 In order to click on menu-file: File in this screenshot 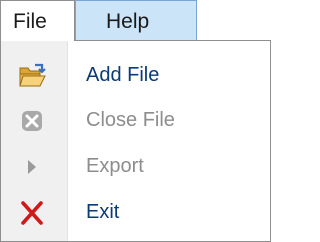, I will do `click(37, 20)`.